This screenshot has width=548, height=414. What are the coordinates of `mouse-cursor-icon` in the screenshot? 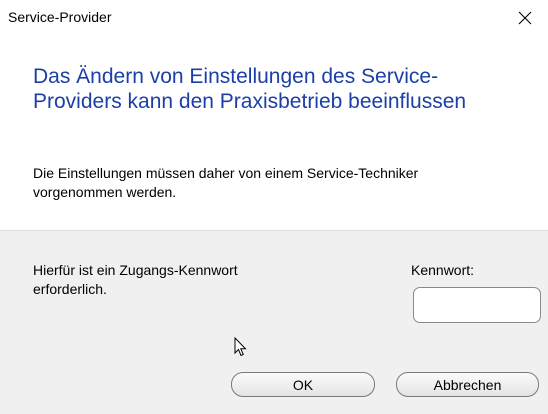 It's located at (240, 347).